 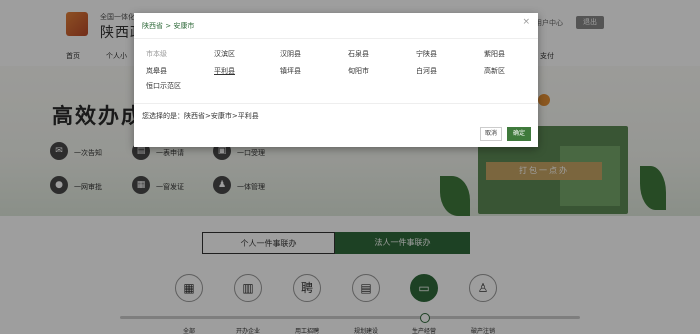 I want to click on selection-result-value: 陕西省>安康市>平利县, so click(x=221, y=116).